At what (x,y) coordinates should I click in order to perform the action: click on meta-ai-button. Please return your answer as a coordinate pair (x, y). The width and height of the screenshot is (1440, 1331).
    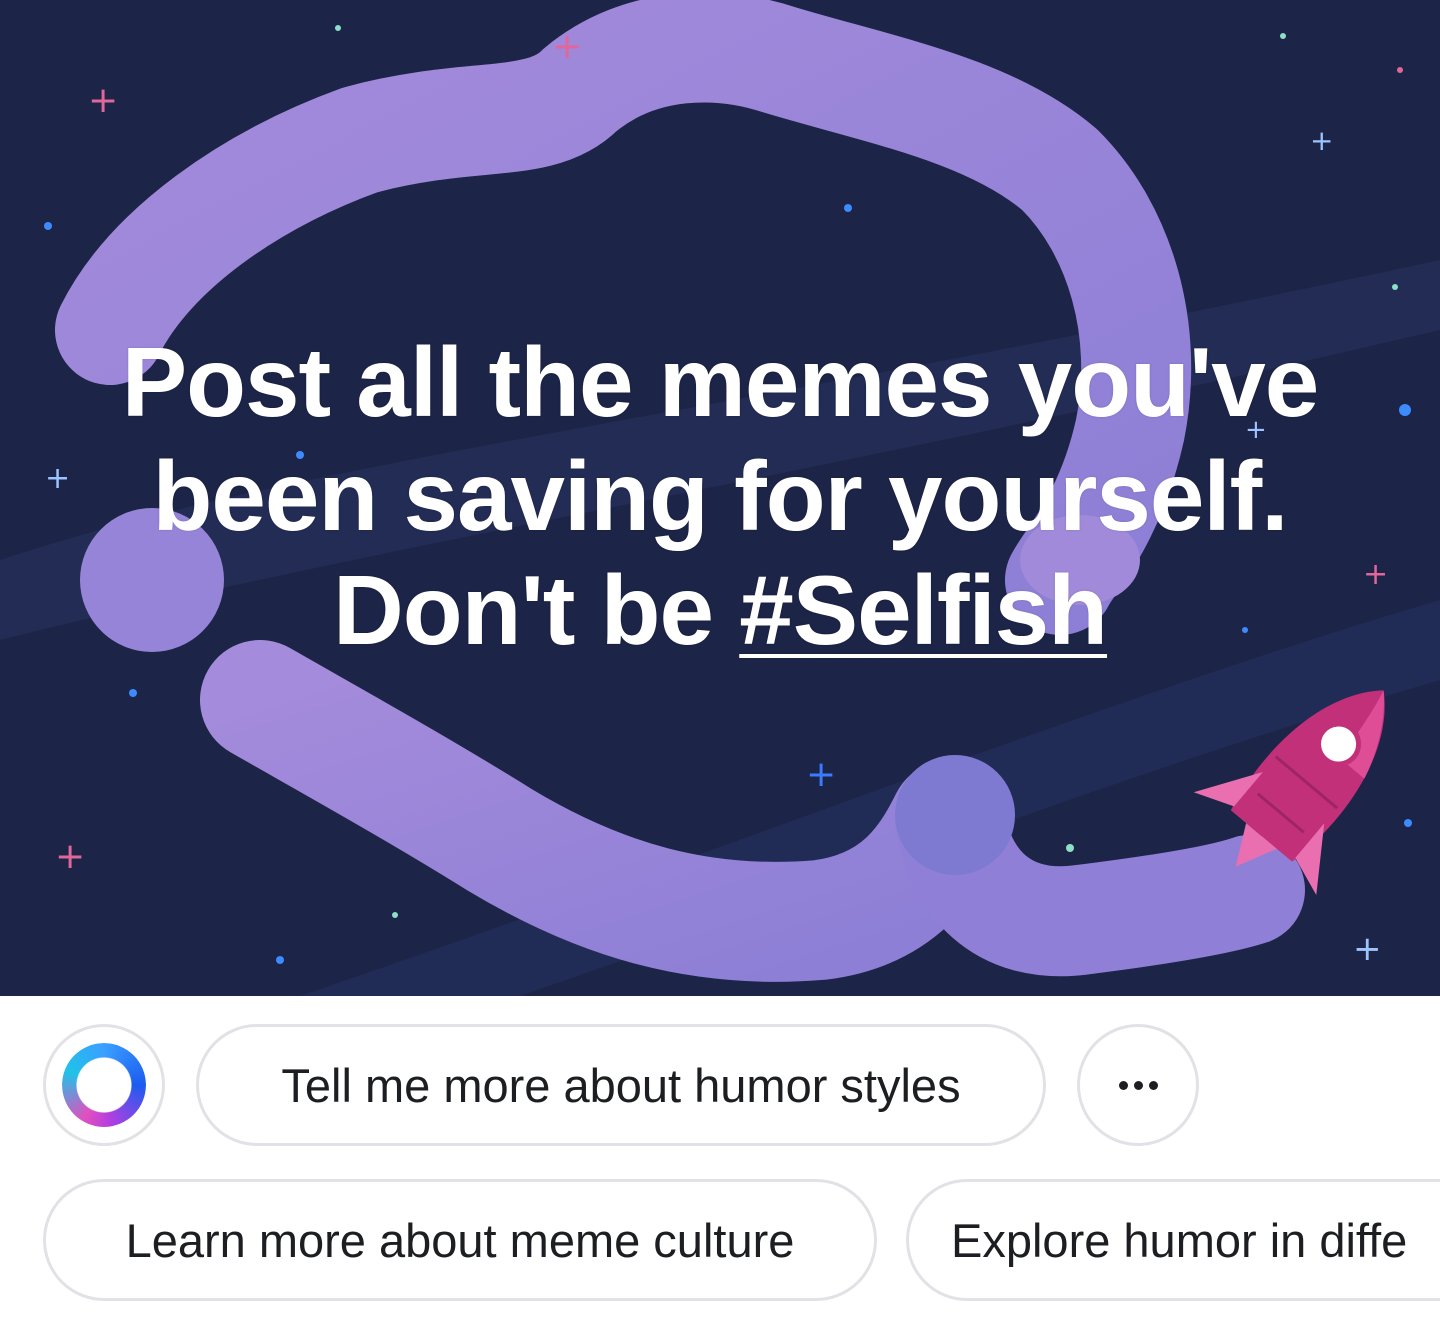
    Looking at the image, I should click on (104, 1085).